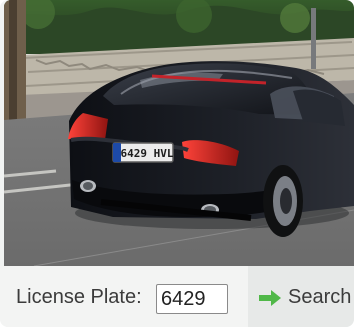  I want to click on license-plate-text: 6429 HVL, so click(147, 153).